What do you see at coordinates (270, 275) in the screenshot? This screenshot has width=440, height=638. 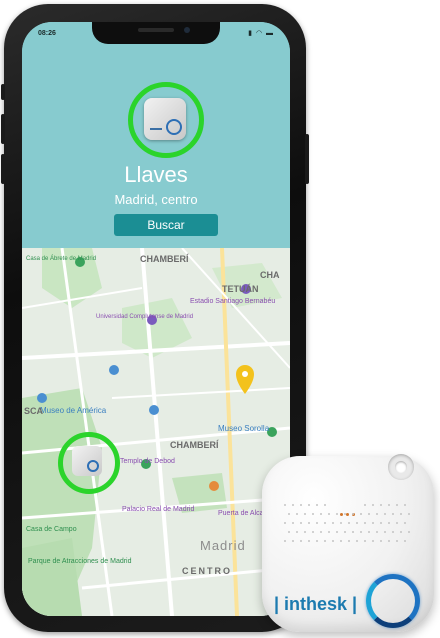 I see `map-label-cha: CHA` at bounding box center [270, 275].